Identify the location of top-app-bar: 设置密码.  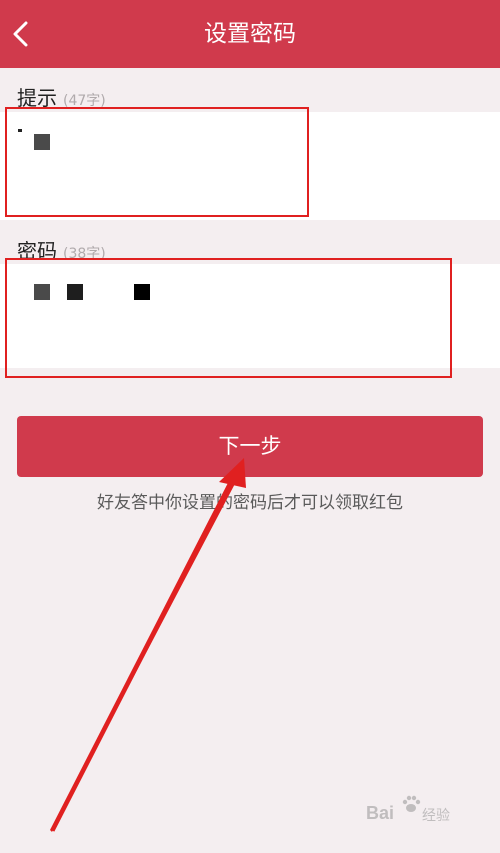
(250, 34).